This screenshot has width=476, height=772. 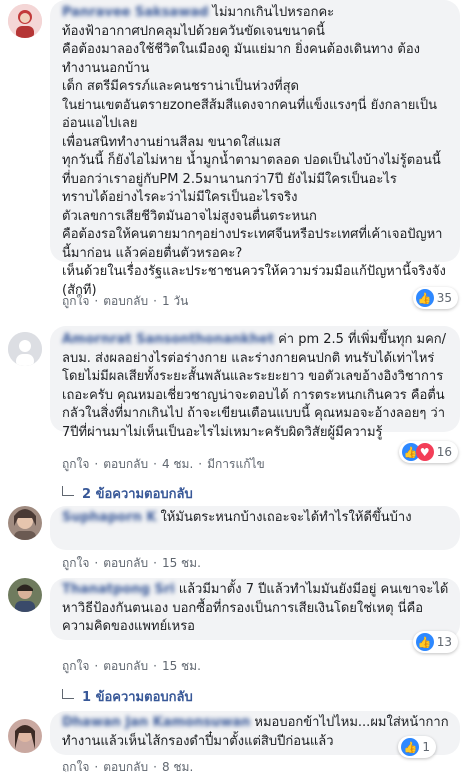 What do you see at coordinates (424, 452) in the screenshot?
I see `love-icon: ♥` at bounding box center [424, 452].